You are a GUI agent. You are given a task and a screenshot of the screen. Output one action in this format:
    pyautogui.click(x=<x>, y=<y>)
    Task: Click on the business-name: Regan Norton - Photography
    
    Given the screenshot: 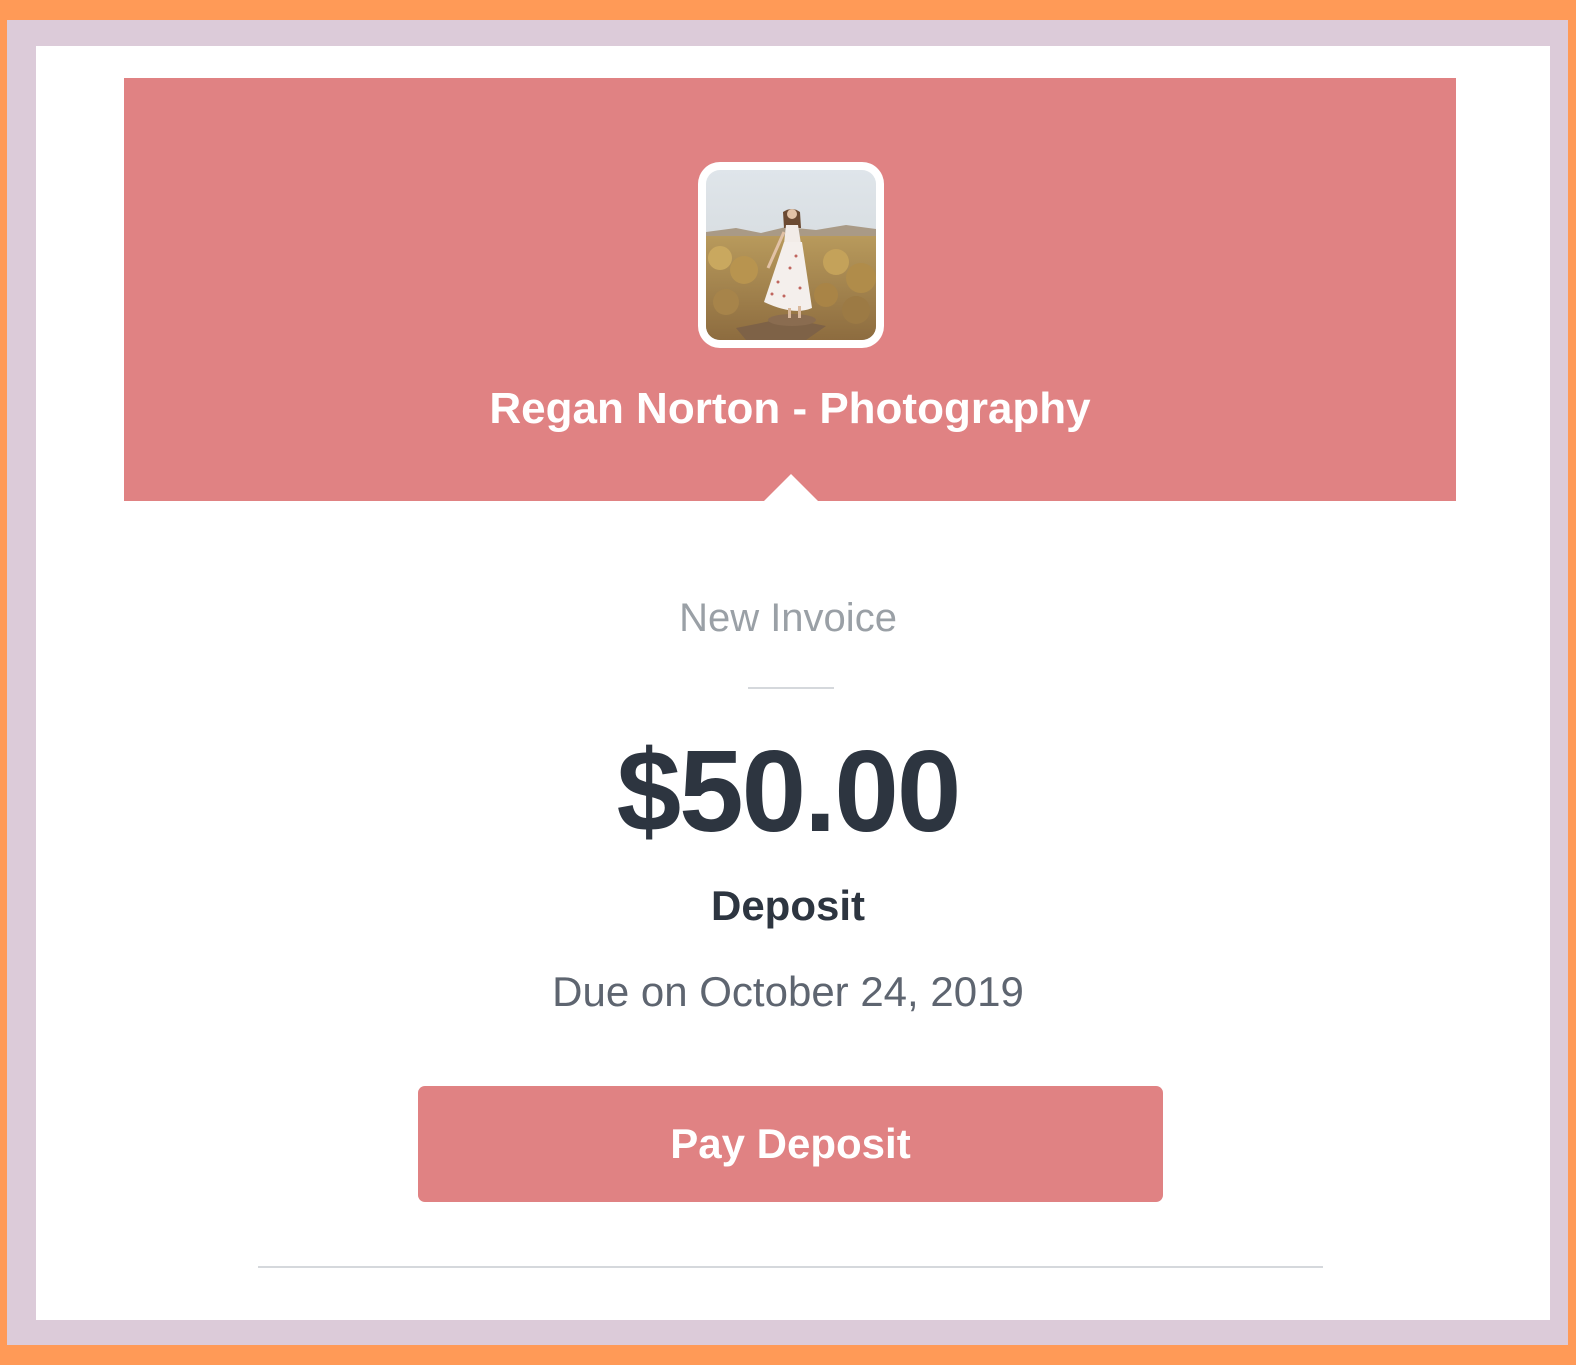 What is the action you would take?
    pyautogui.click(x=790, y=408)
    